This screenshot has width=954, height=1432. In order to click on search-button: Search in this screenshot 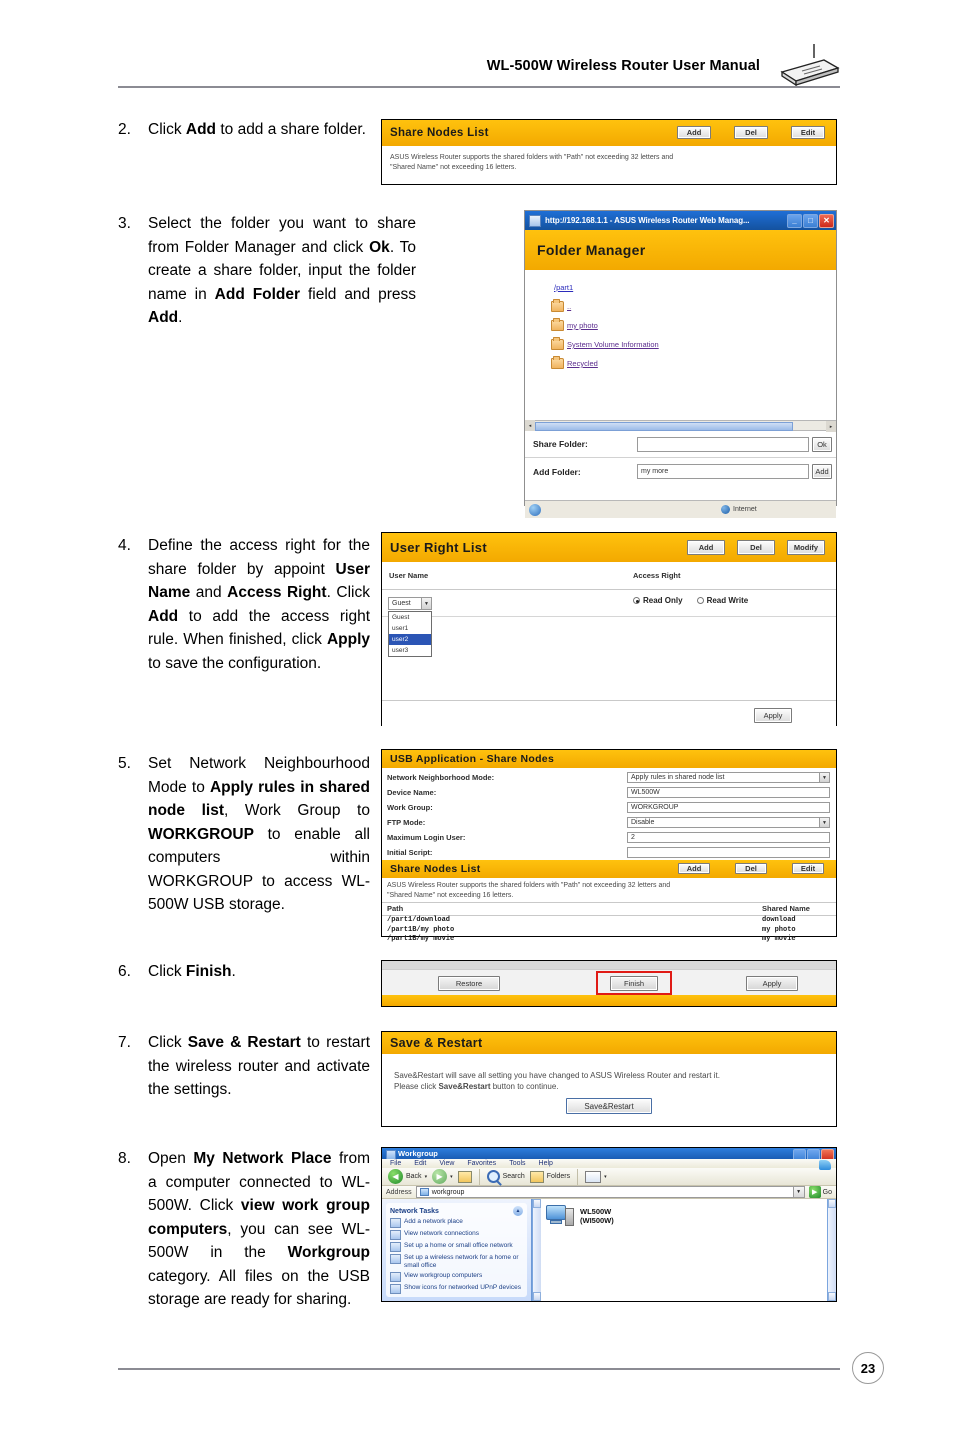, I will do `click(505, 1177)`.